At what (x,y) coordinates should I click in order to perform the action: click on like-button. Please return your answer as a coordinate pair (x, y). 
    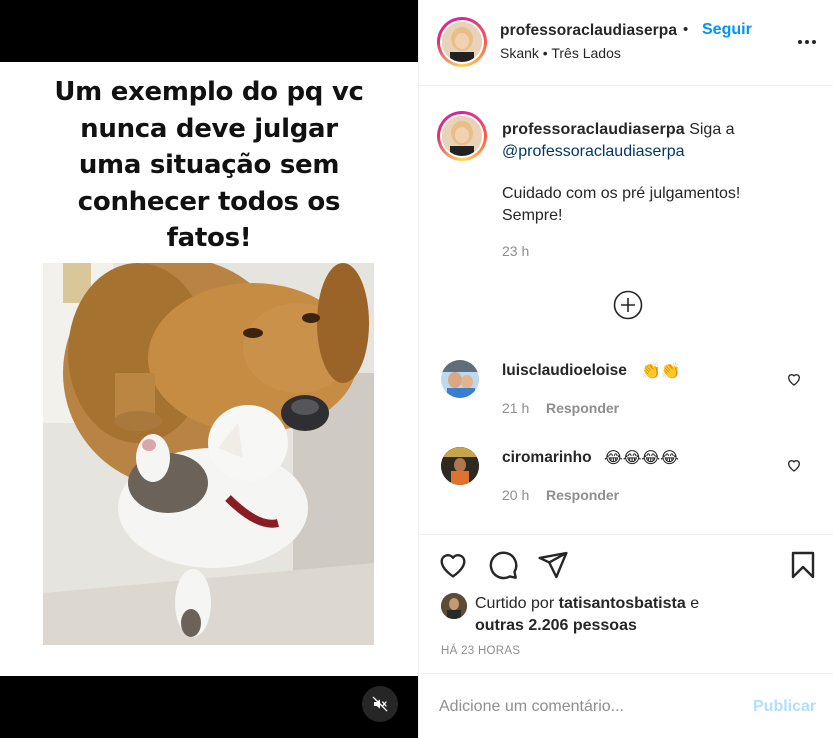
    Looking at the image, I should click on (453, 565).